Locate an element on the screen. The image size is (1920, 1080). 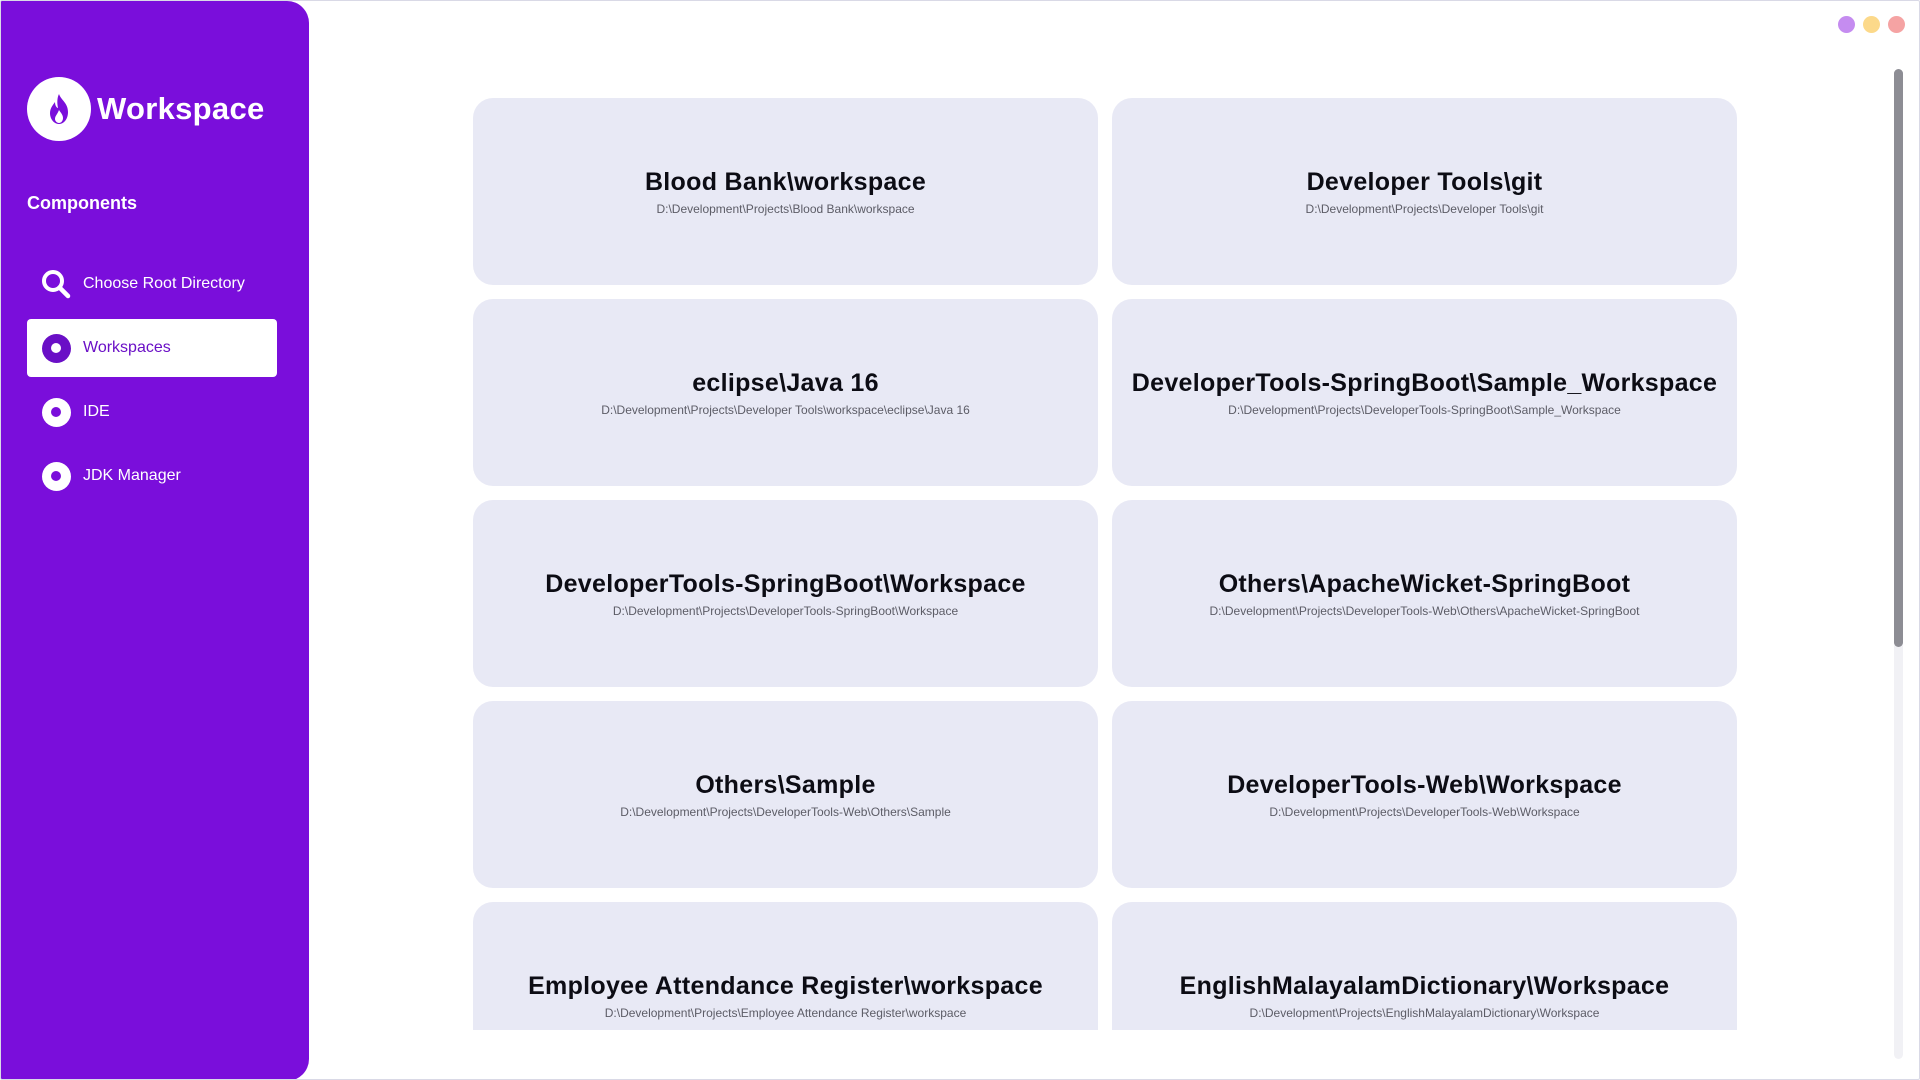
workspace-title: Others\Sample is located at coordinates (785, 785).